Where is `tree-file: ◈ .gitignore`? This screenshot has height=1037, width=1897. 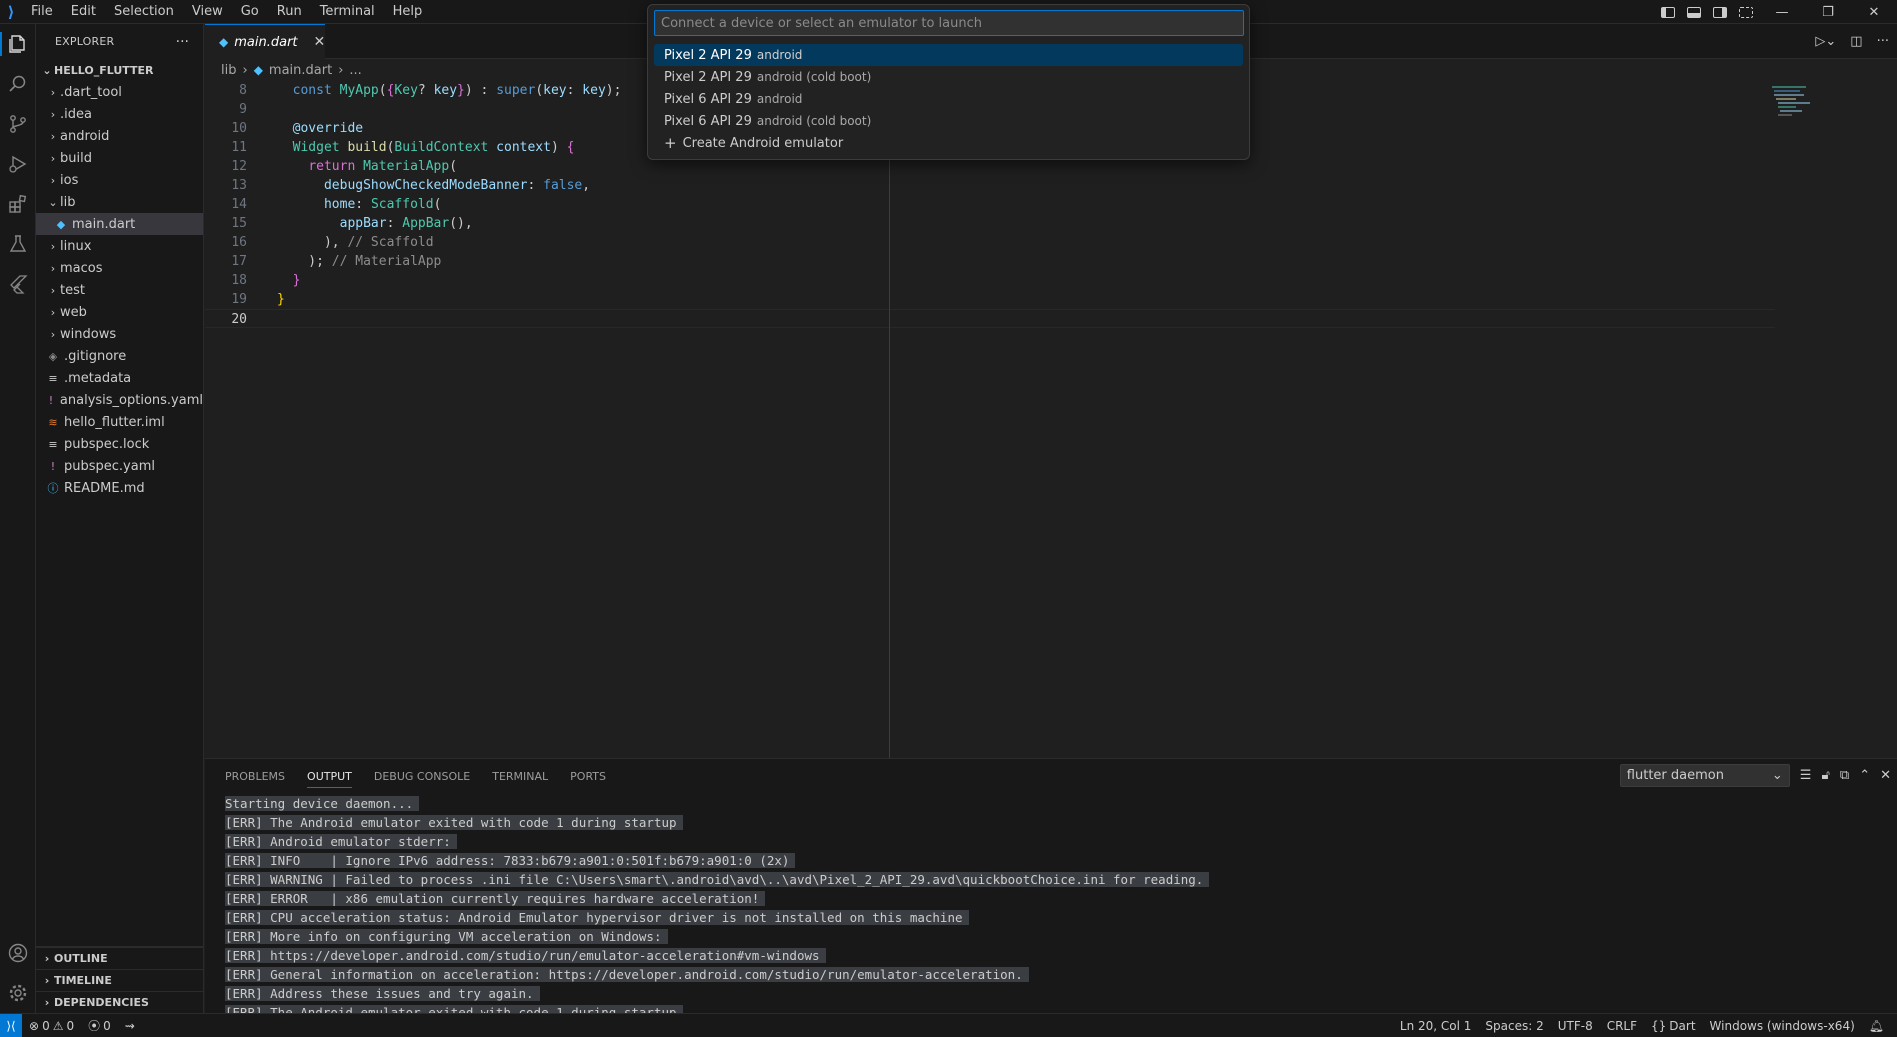
tree-file: ◈ .gitignore is located at coordinates (119, 356).